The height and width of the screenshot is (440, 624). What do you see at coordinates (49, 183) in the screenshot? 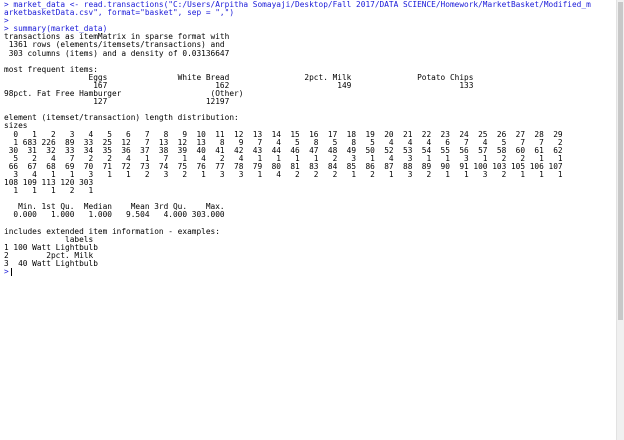
I see `console-output-line: 108 109 113 120 303` at bounding box center [49, 183].